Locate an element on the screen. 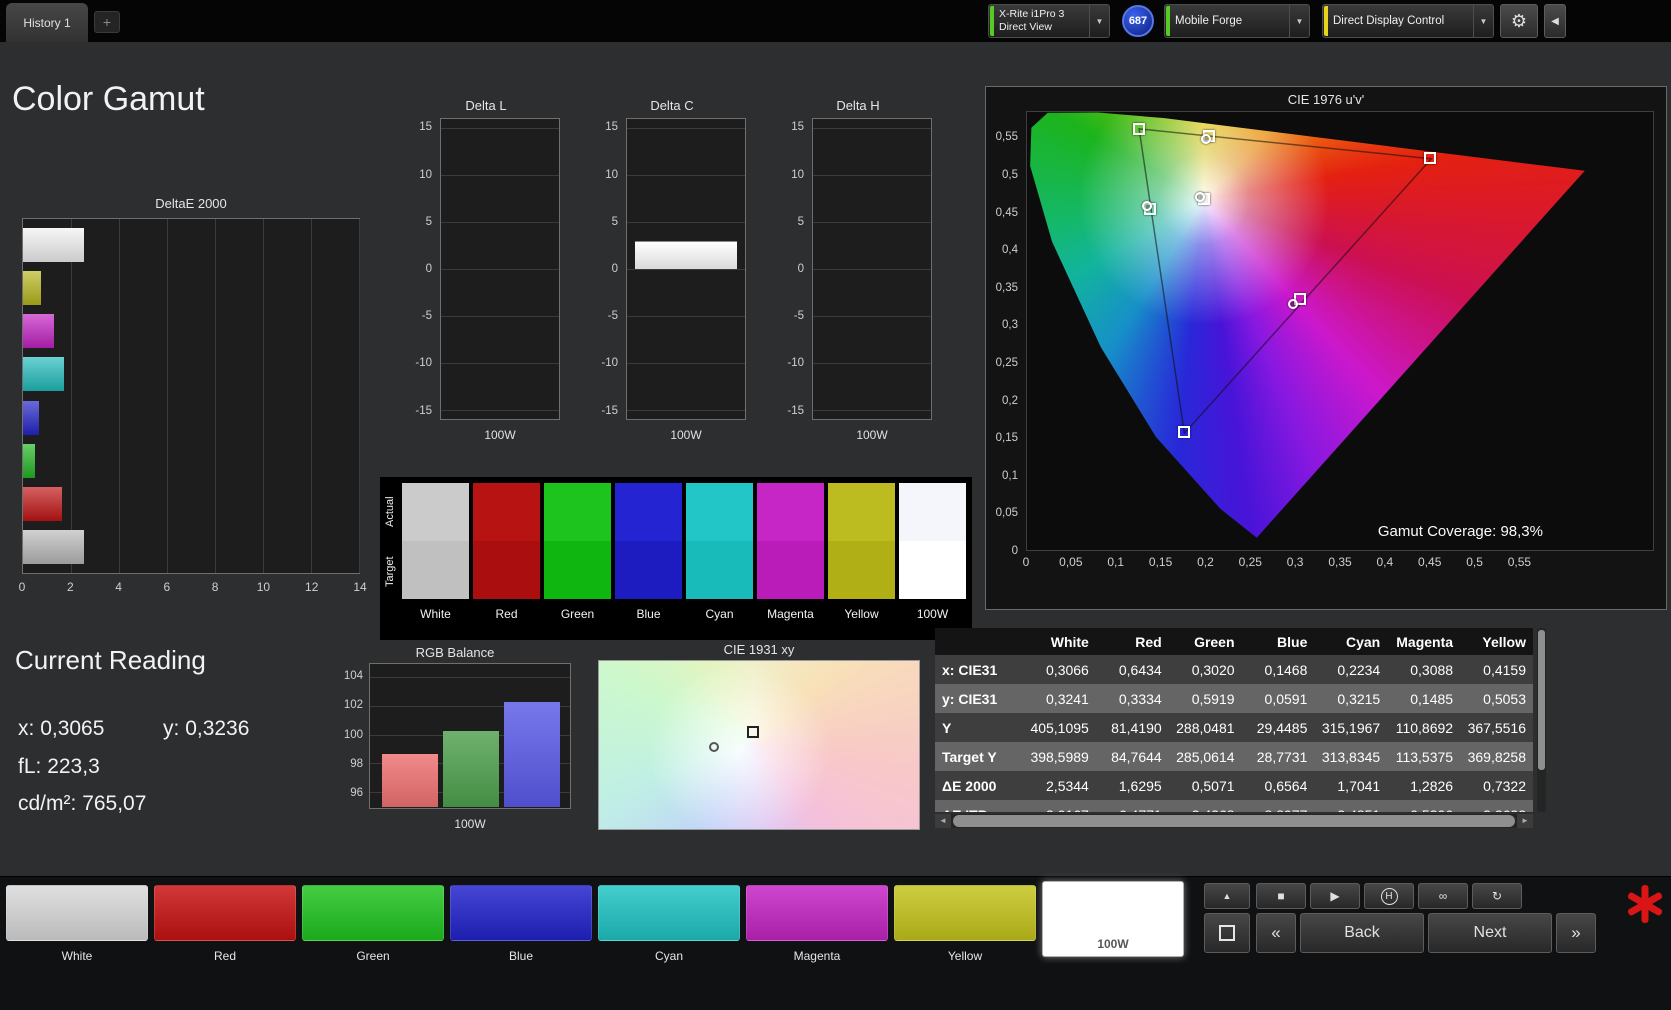 Image resolution: width=1671 pixels, height=1010 pixels. cell-value: 405,1095 is located at coordinates (1059, 727).